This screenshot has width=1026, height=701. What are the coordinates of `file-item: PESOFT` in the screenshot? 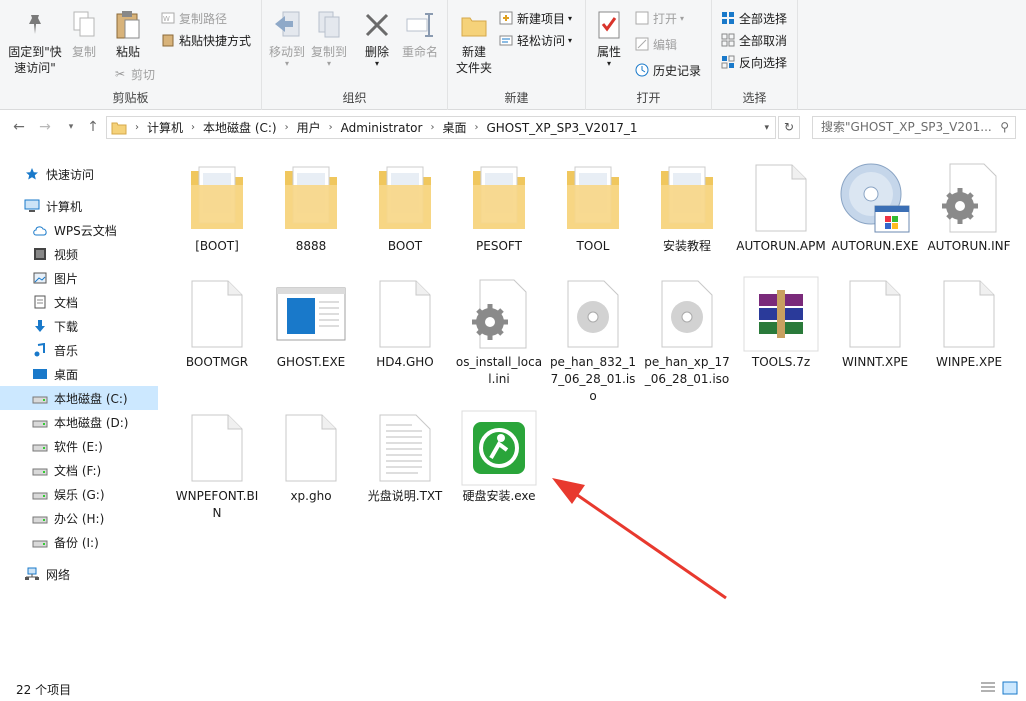 It's located at (499, 206).